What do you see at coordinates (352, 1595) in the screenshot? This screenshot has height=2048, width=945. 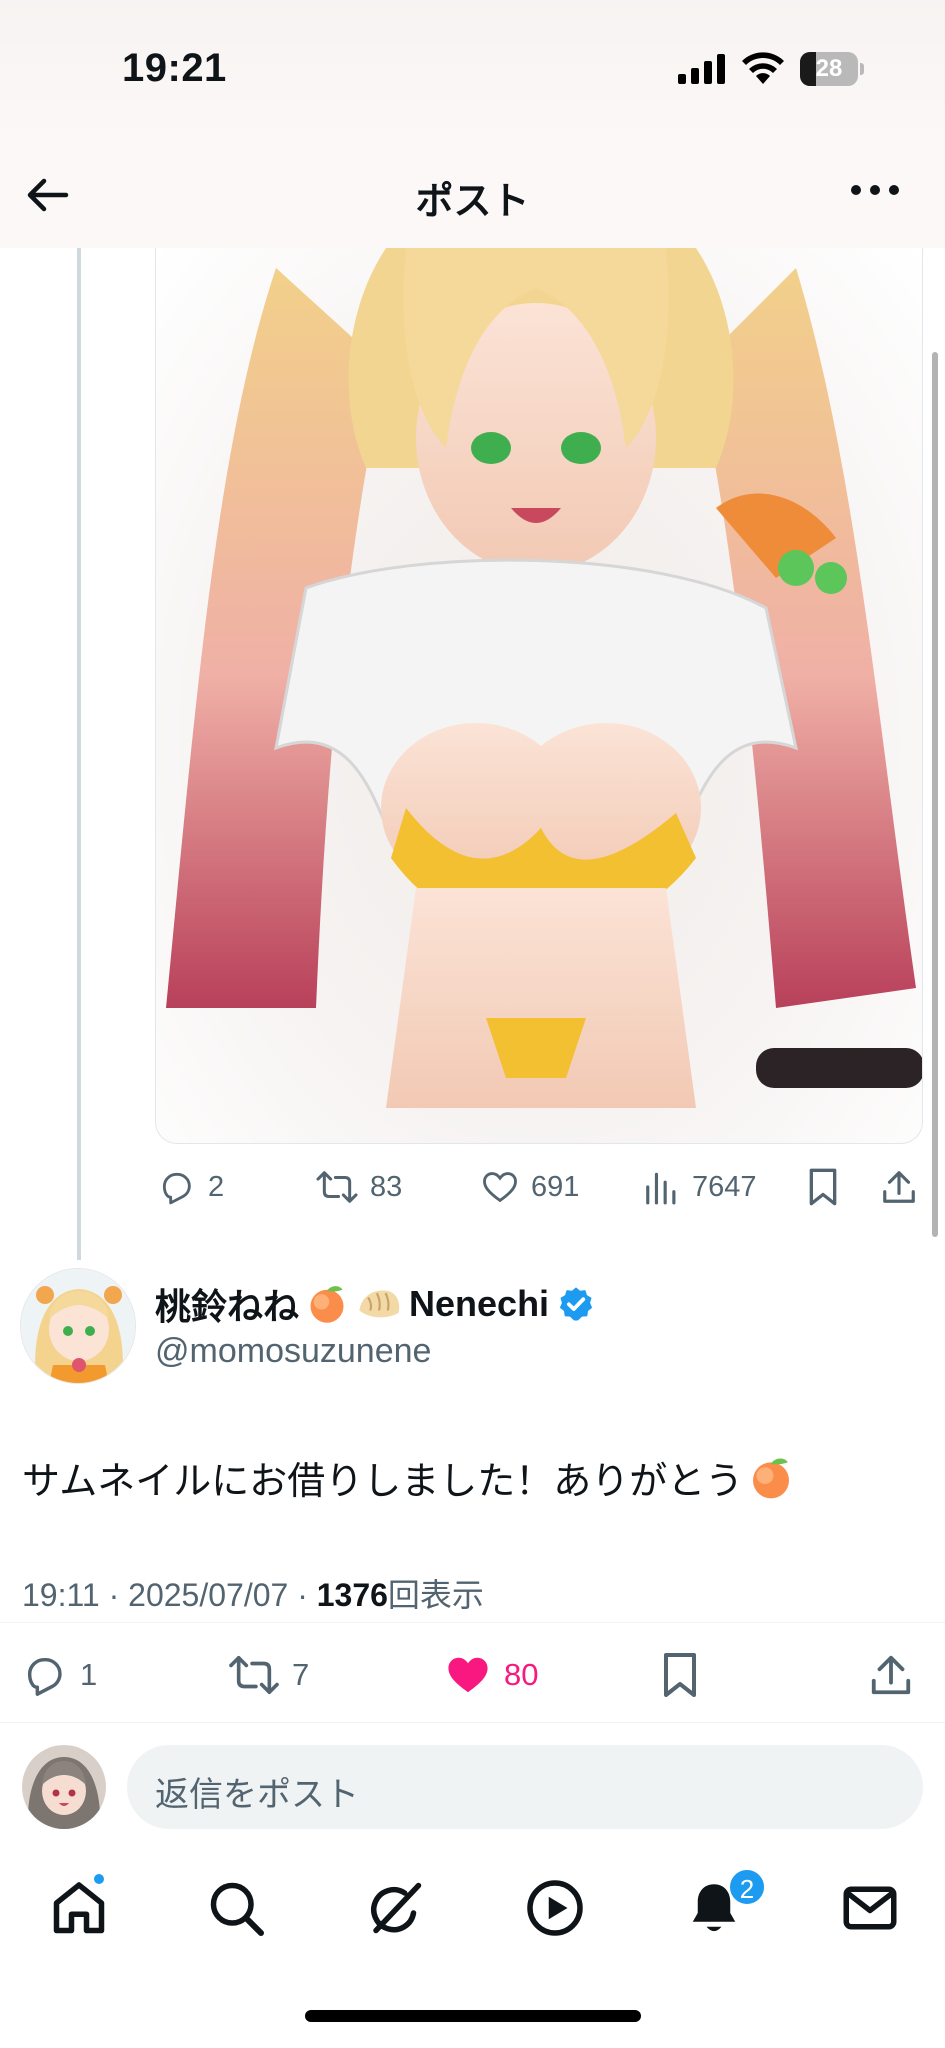 I see `post-view-count: 1376` at bounding box center [352, 1595].